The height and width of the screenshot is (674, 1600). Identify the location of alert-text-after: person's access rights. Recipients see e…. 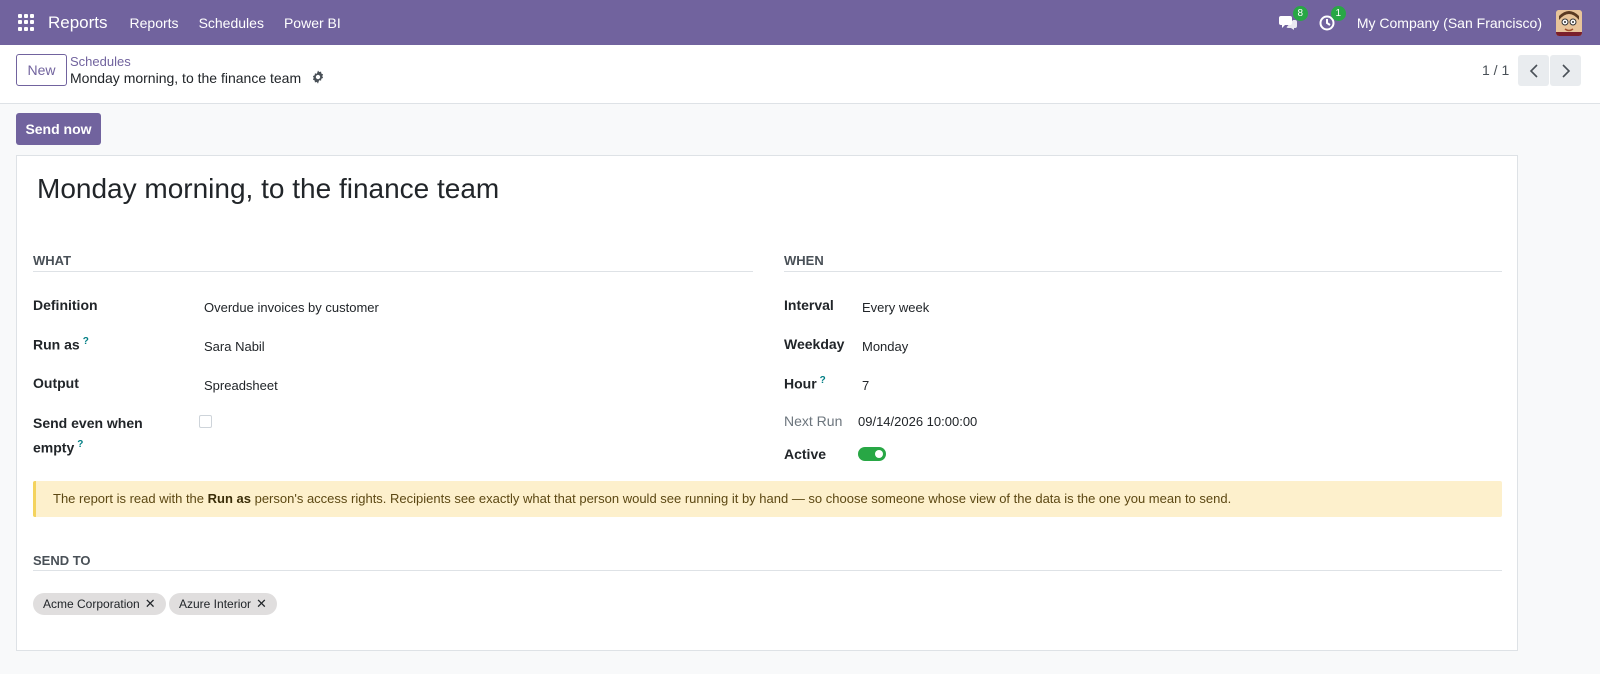
(741, 498).